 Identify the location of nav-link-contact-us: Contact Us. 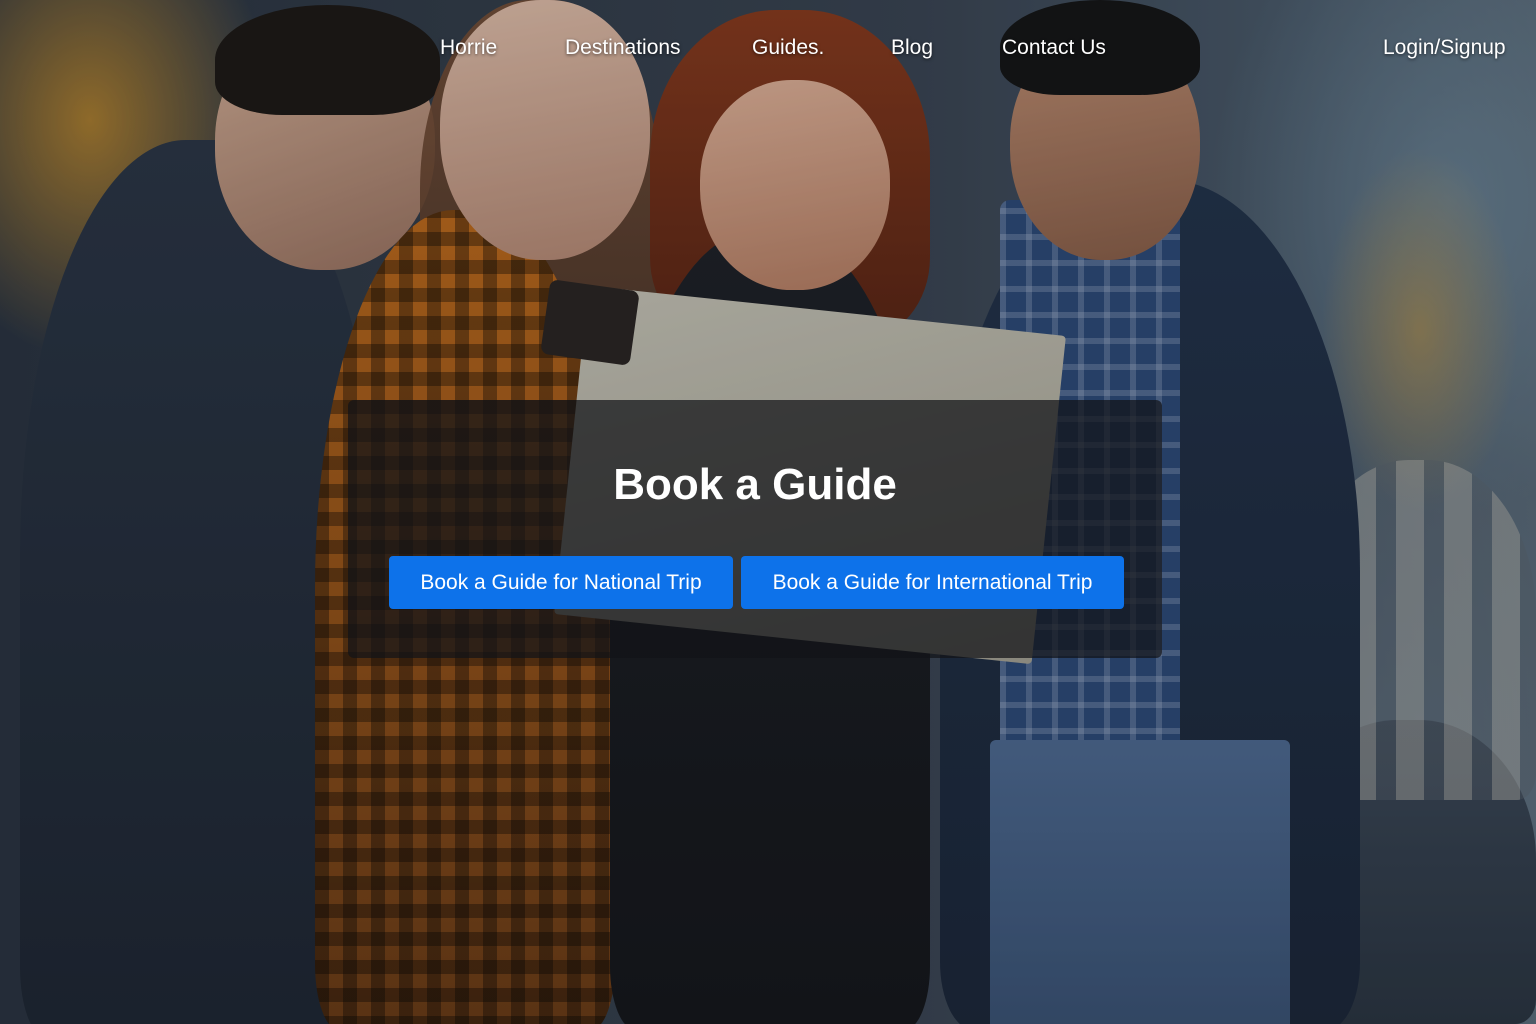
(1054, 48).